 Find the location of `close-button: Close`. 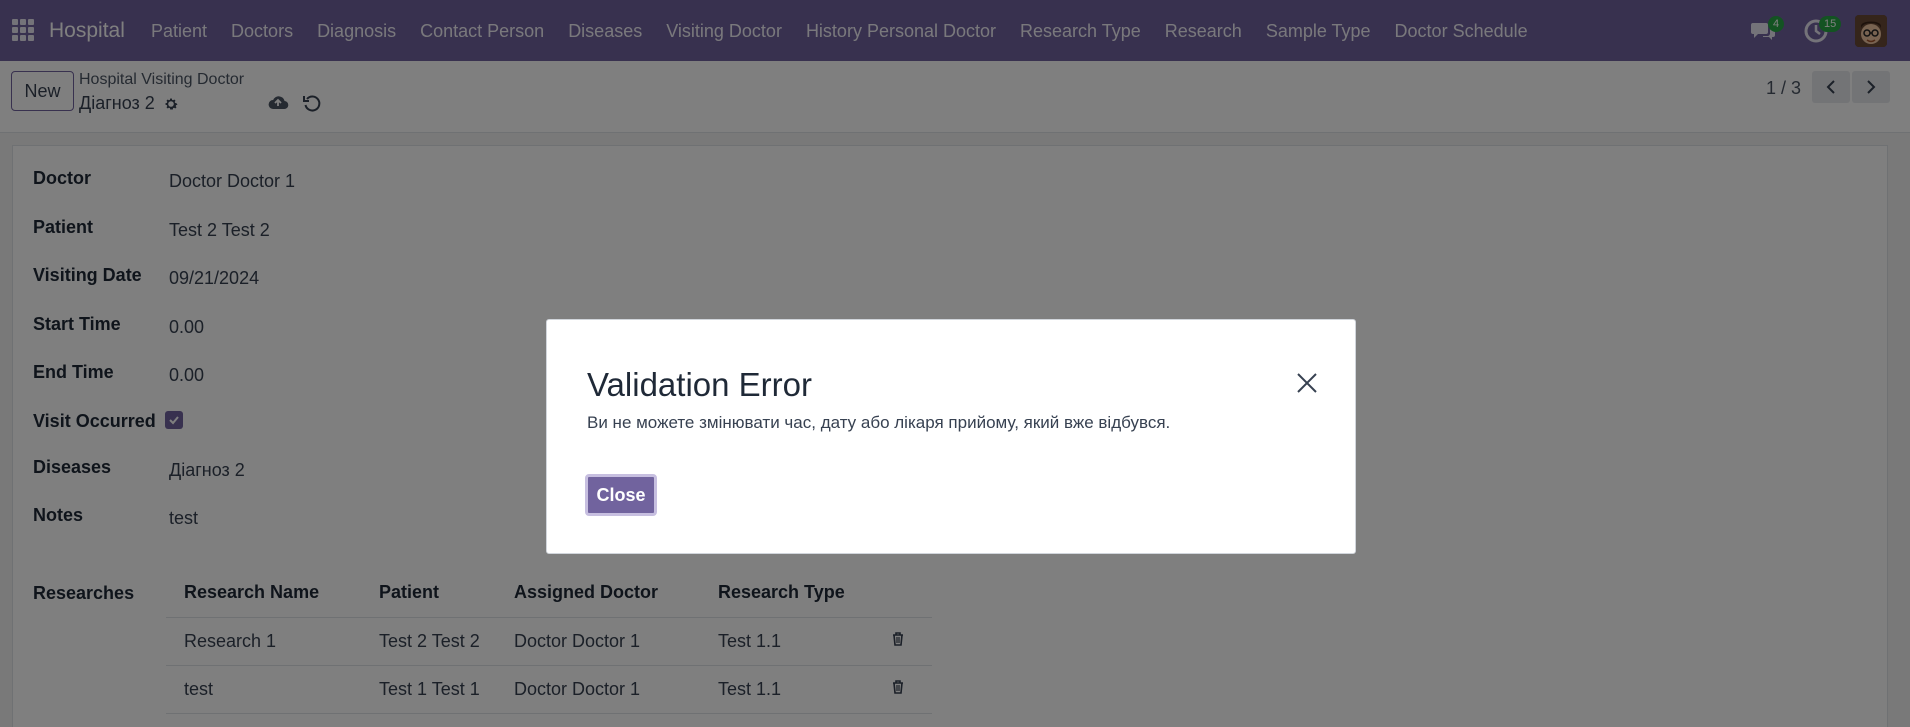

close-button: Close is located at coordinates (621, 495).